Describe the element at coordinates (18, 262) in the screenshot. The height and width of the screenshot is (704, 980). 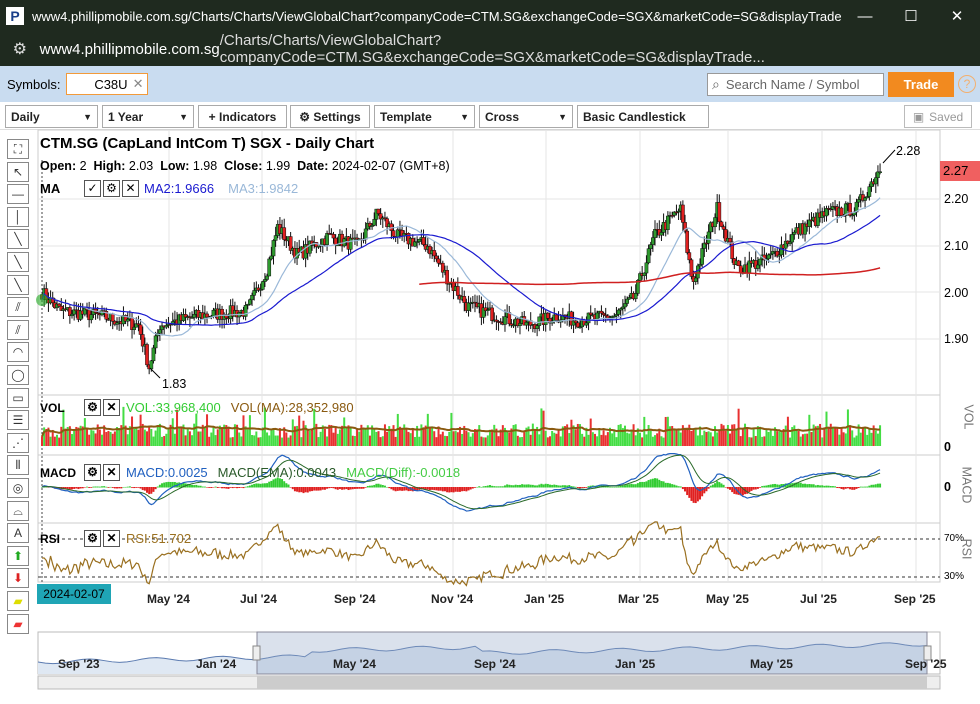
I see `ray-tool-icon: ╲` at that location.